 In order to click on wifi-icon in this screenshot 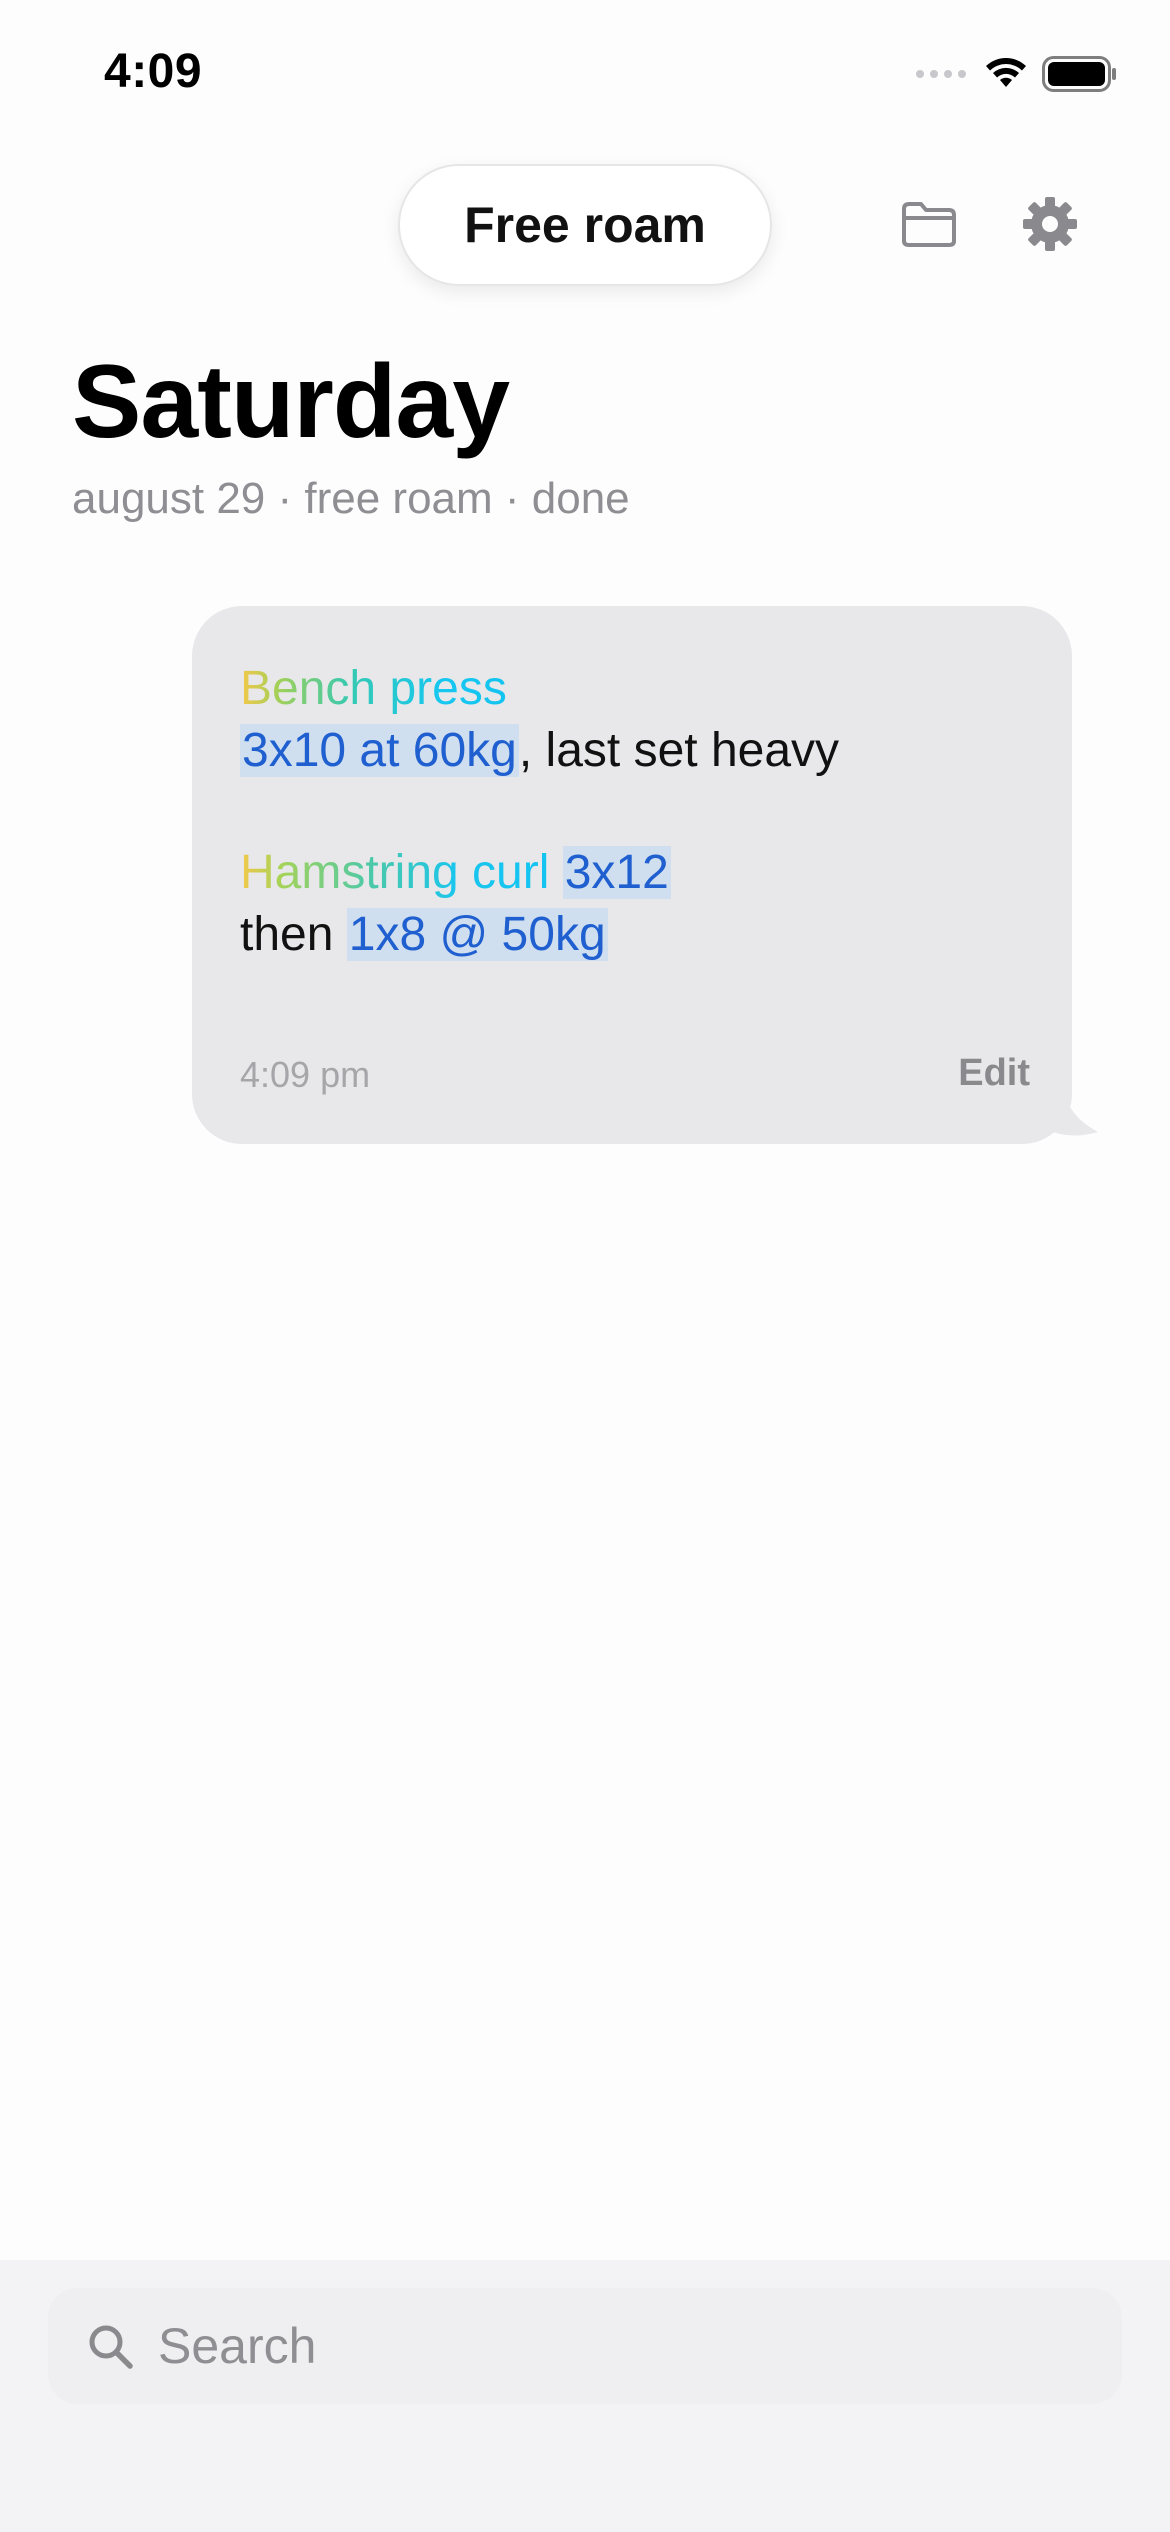, I will do `click(1006, 72)`.